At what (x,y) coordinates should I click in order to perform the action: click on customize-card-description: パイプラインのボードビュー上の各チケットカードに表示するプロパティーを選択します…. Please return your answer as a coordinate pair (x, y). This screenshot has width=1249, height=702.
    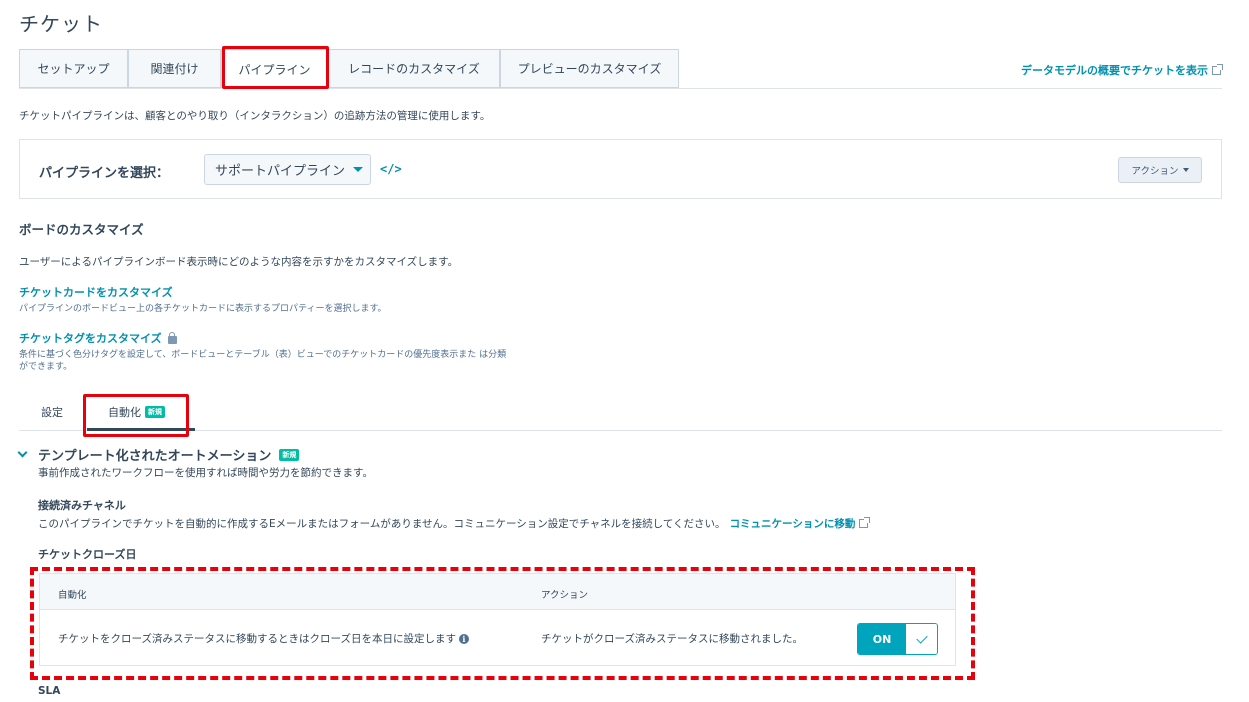
    Looking at the image, I should click on (203, 309).